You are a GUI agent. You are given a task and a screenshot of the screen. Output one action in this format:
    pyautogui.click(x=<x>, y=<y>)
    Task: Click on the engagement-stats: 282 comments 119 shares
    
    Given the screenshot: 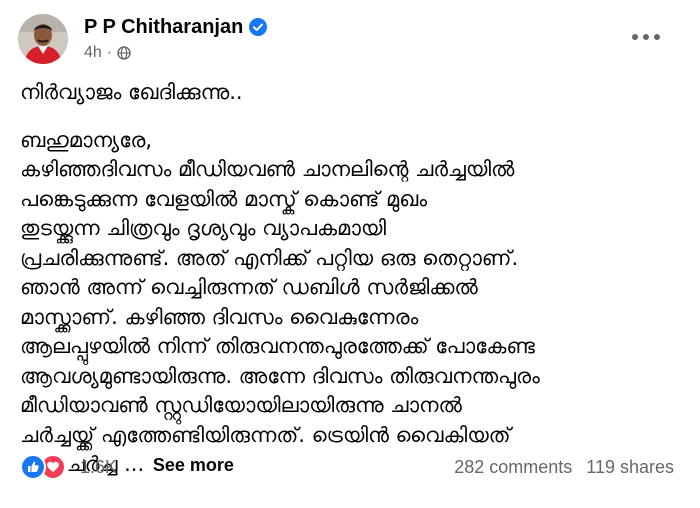 What is the action you would take?
    pyautogui.click(x=564, y=467)
    